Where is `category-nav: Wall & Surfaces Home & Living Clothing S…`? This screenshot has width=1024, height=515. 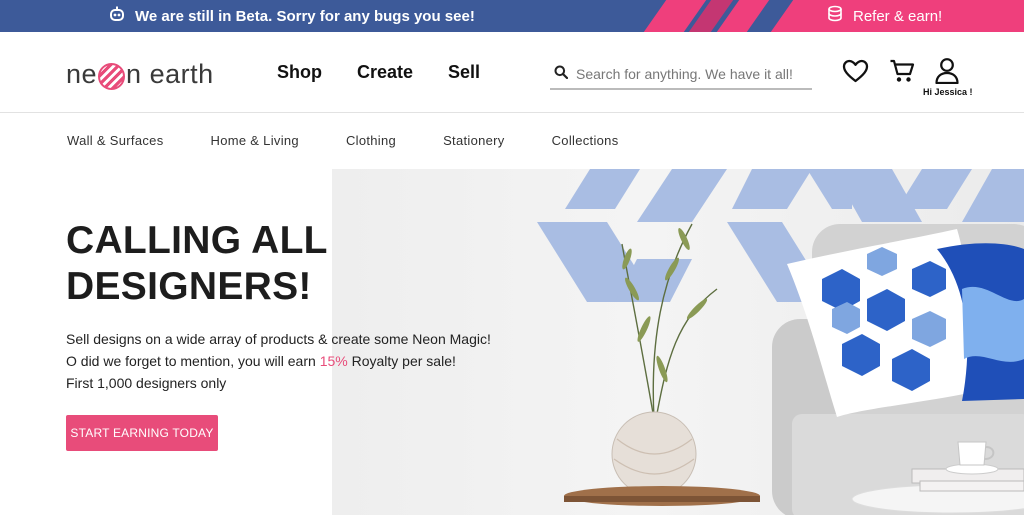 category-nav: Wall & Surfaces Home & Living Clothing S… is located at coordinates (366, 140).